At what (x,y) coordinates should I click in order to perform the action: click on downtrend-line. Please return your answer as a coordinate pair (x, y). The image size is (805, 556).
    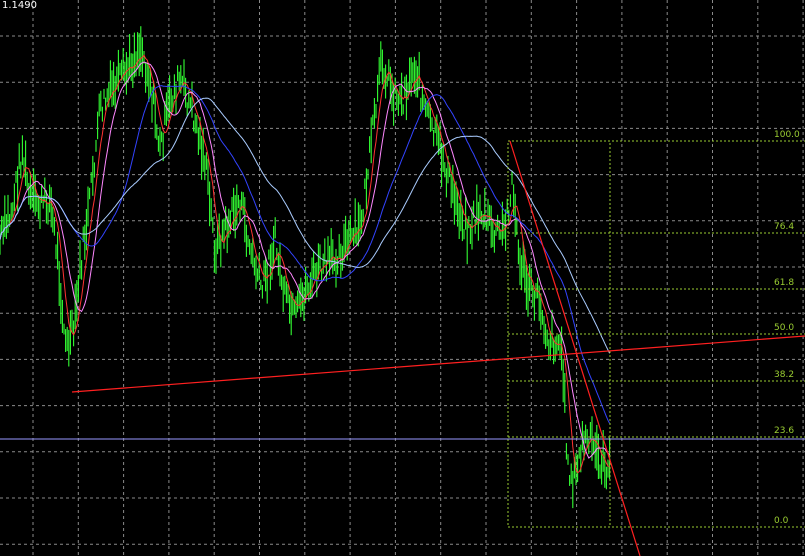
    Looking at the image, I should click on (575, 348).